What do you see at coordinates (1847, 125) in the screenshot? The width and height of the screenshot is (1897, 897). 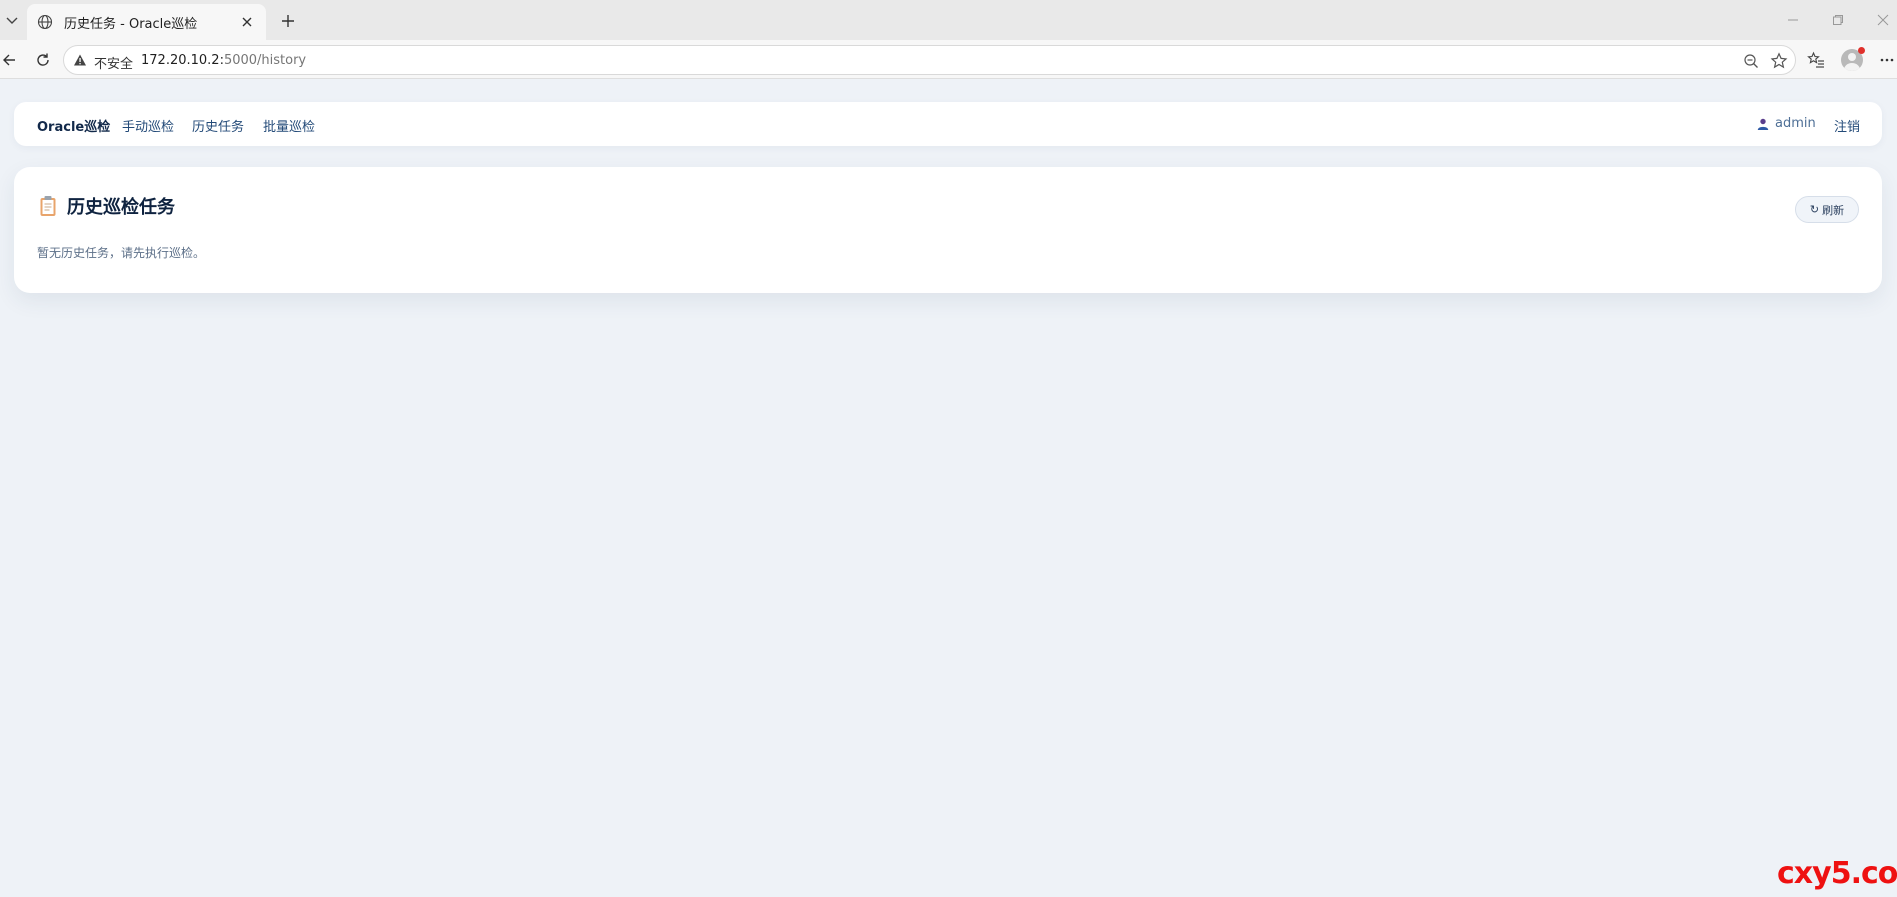 I see `logout-link: 注销` at bounding box center [1847, 125].